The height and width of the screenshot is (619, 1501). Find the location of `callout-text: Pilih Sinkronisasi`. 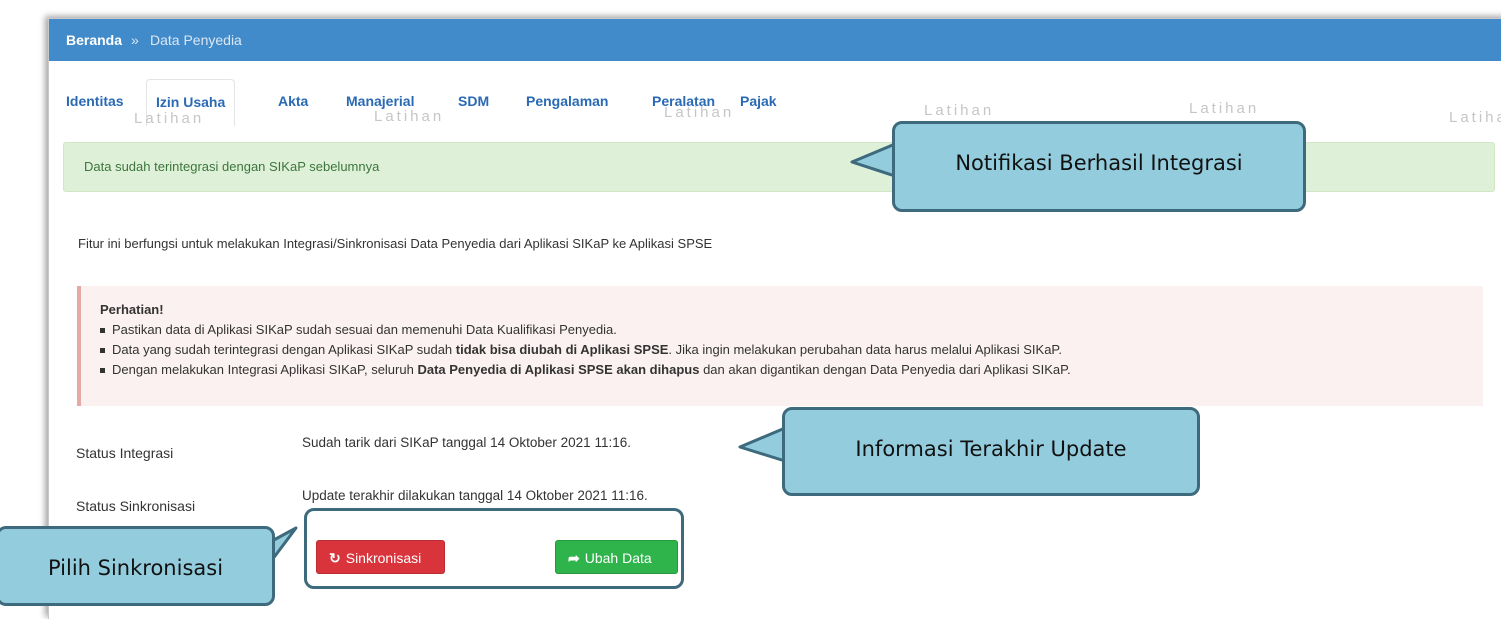

callout-text: Pilih Sinkronisasi is located at coordinates (135, 568).